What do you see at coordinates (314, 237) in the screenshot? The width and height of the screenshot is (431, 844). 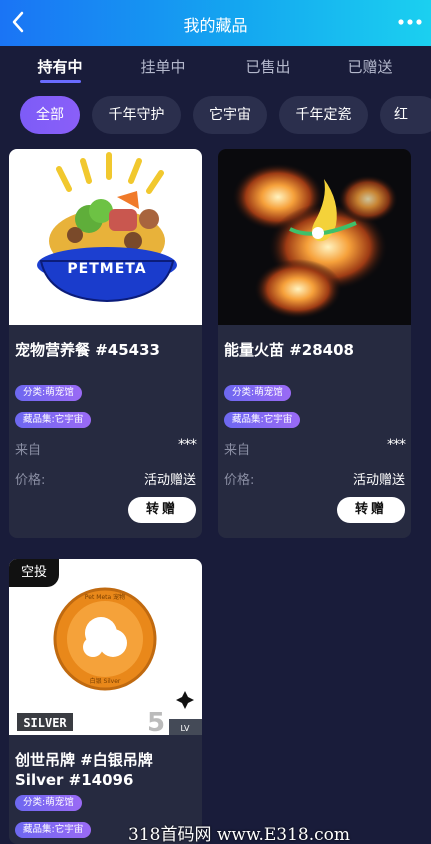 I see `energy-flame-image` at bounding box center [314, 237].